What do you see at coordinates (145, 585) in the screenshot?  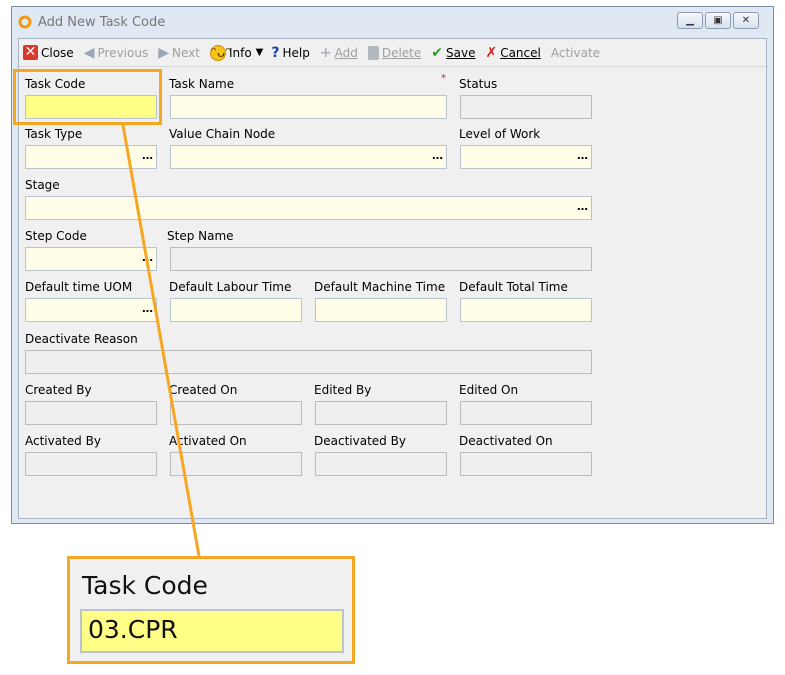 I see `callout-task-code-label: Task Code` at bounding box center [145, 585].